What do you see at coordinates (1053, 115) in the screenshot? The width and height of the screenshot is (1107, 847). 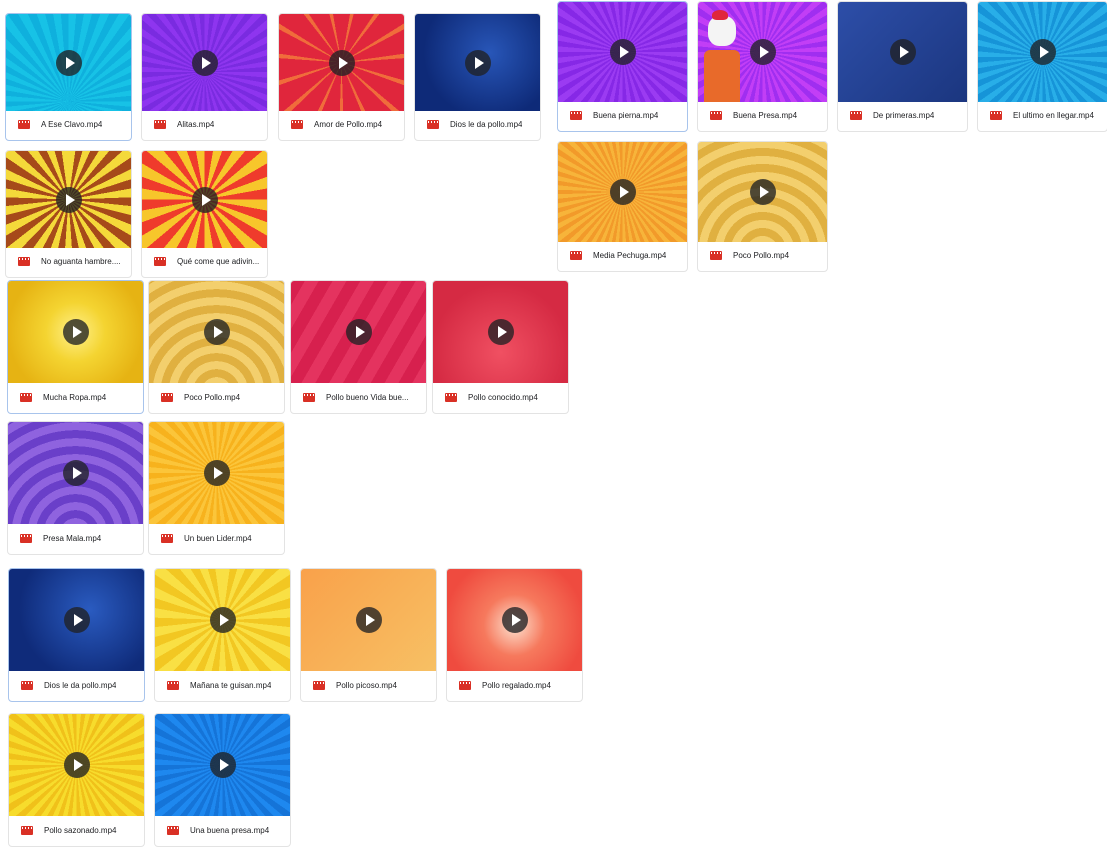 I see `file-name: El ultimo en llegar.mp4` at bounding box center [1053, 115].